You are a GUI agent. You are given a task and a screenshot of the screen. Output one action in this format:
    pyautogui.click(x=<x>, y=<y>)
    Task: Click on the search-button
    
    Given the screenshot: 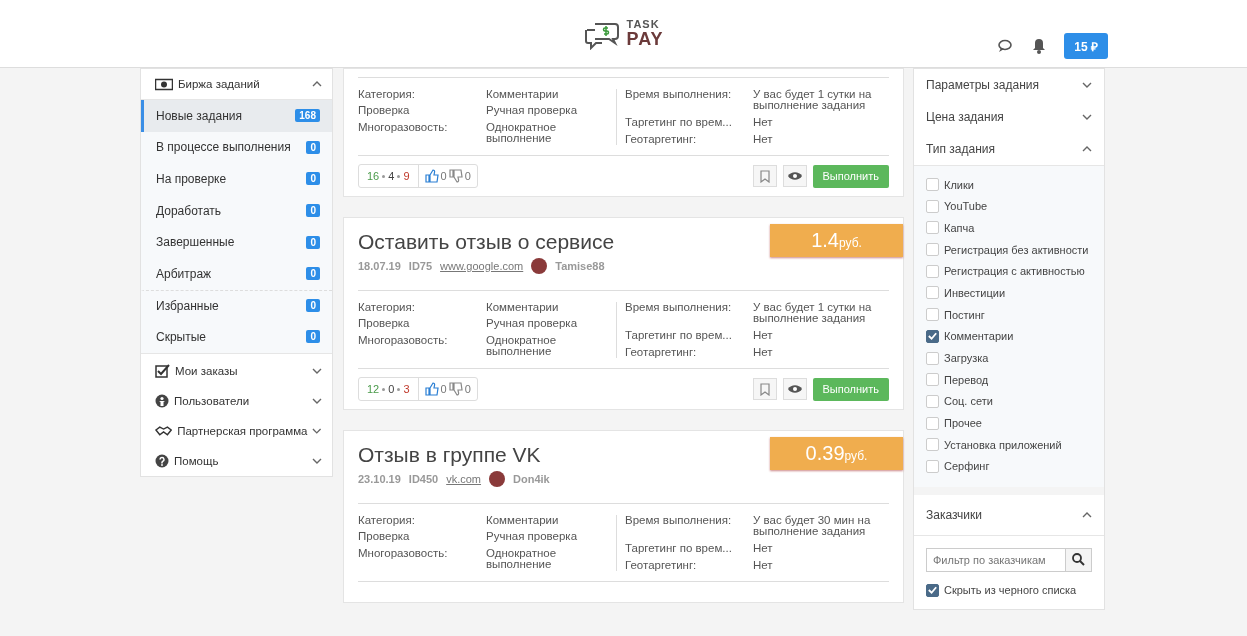 What is the action you would take?
    pyautogui.click(x=1078, y=559)
    